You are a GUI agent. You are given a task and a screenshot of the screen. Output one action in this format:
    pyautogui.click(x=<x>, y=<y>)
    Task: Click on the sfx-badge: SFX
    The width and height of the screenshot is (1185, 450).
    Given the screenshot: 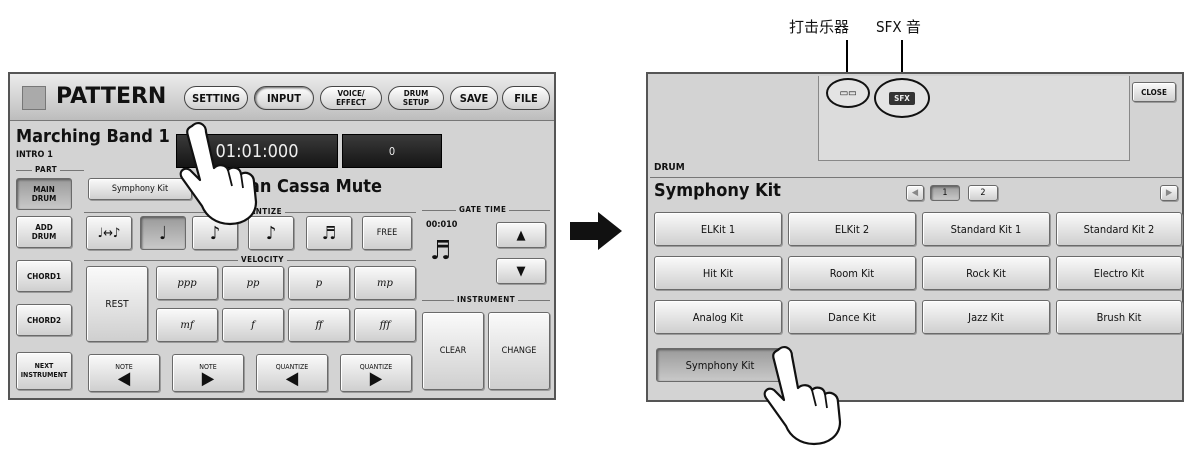 What is the action you would take?
    pyautogui.click(x=902, y=98)
    